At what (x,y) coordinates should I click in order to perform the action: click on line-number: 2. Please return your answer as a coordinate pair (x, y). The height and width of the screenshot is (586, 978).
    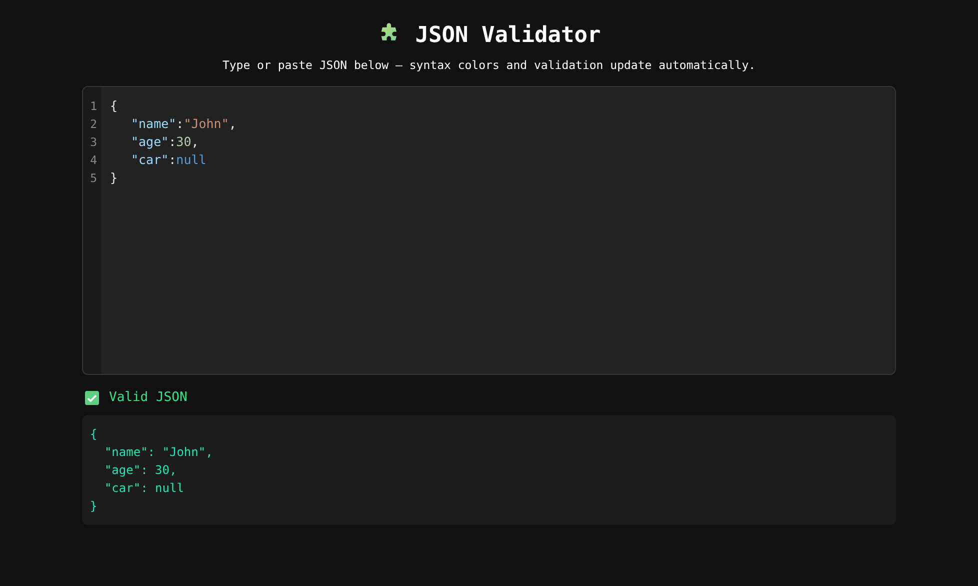
    Looking at the image, I should click on (93, 124).